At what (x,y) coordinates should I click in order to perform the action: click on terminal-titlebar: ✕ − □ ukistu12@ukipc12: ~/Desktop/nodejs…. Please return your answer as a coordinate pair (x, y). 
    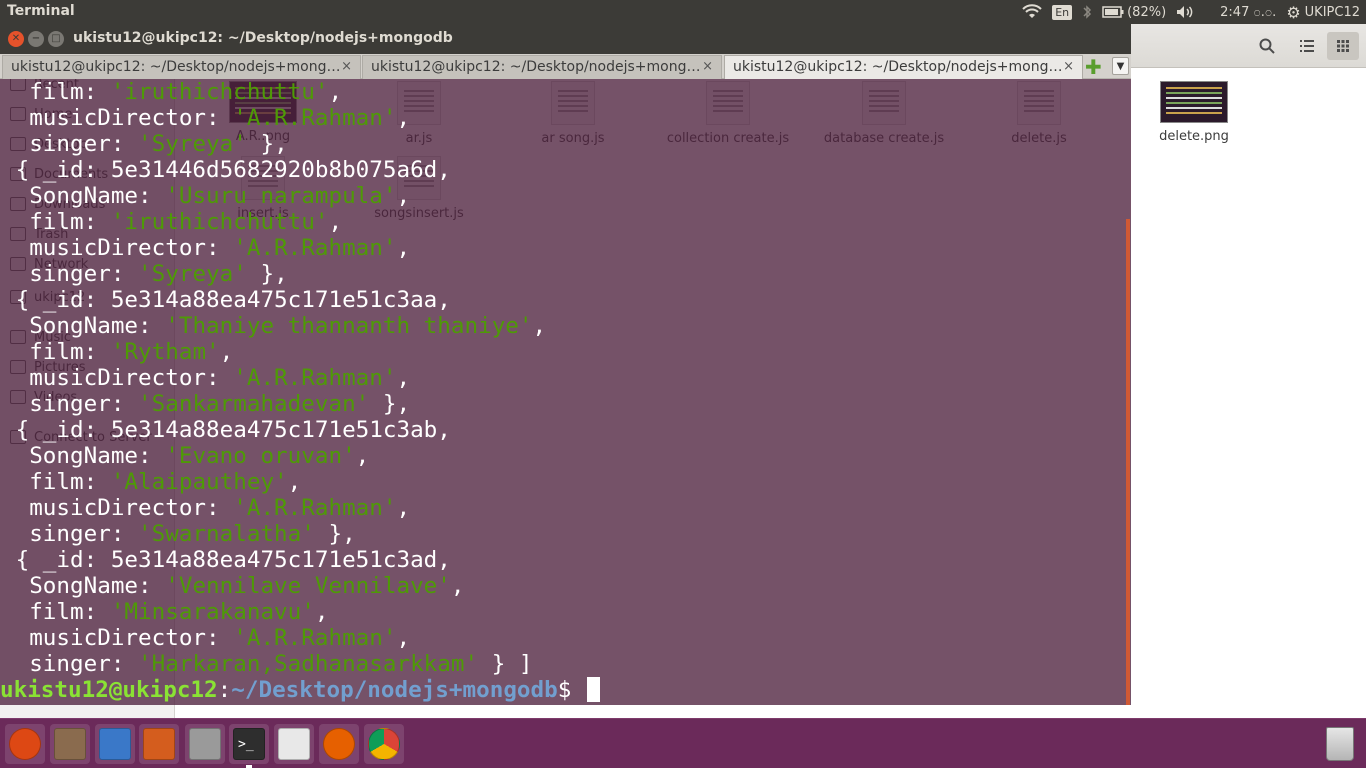
    Looking at the image, I should click on (565, 39).